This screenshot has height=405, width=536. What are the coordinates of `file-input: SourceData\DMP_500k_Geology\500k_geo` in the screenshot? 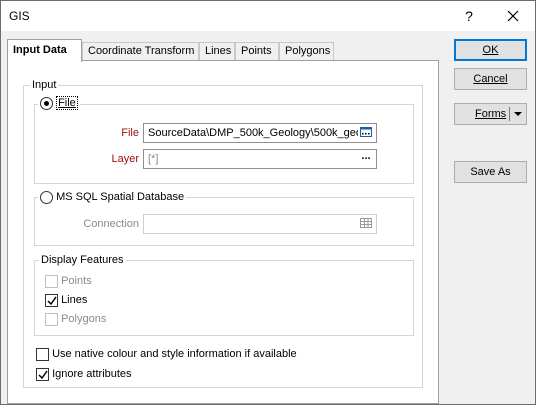 It's located at (260, 133).